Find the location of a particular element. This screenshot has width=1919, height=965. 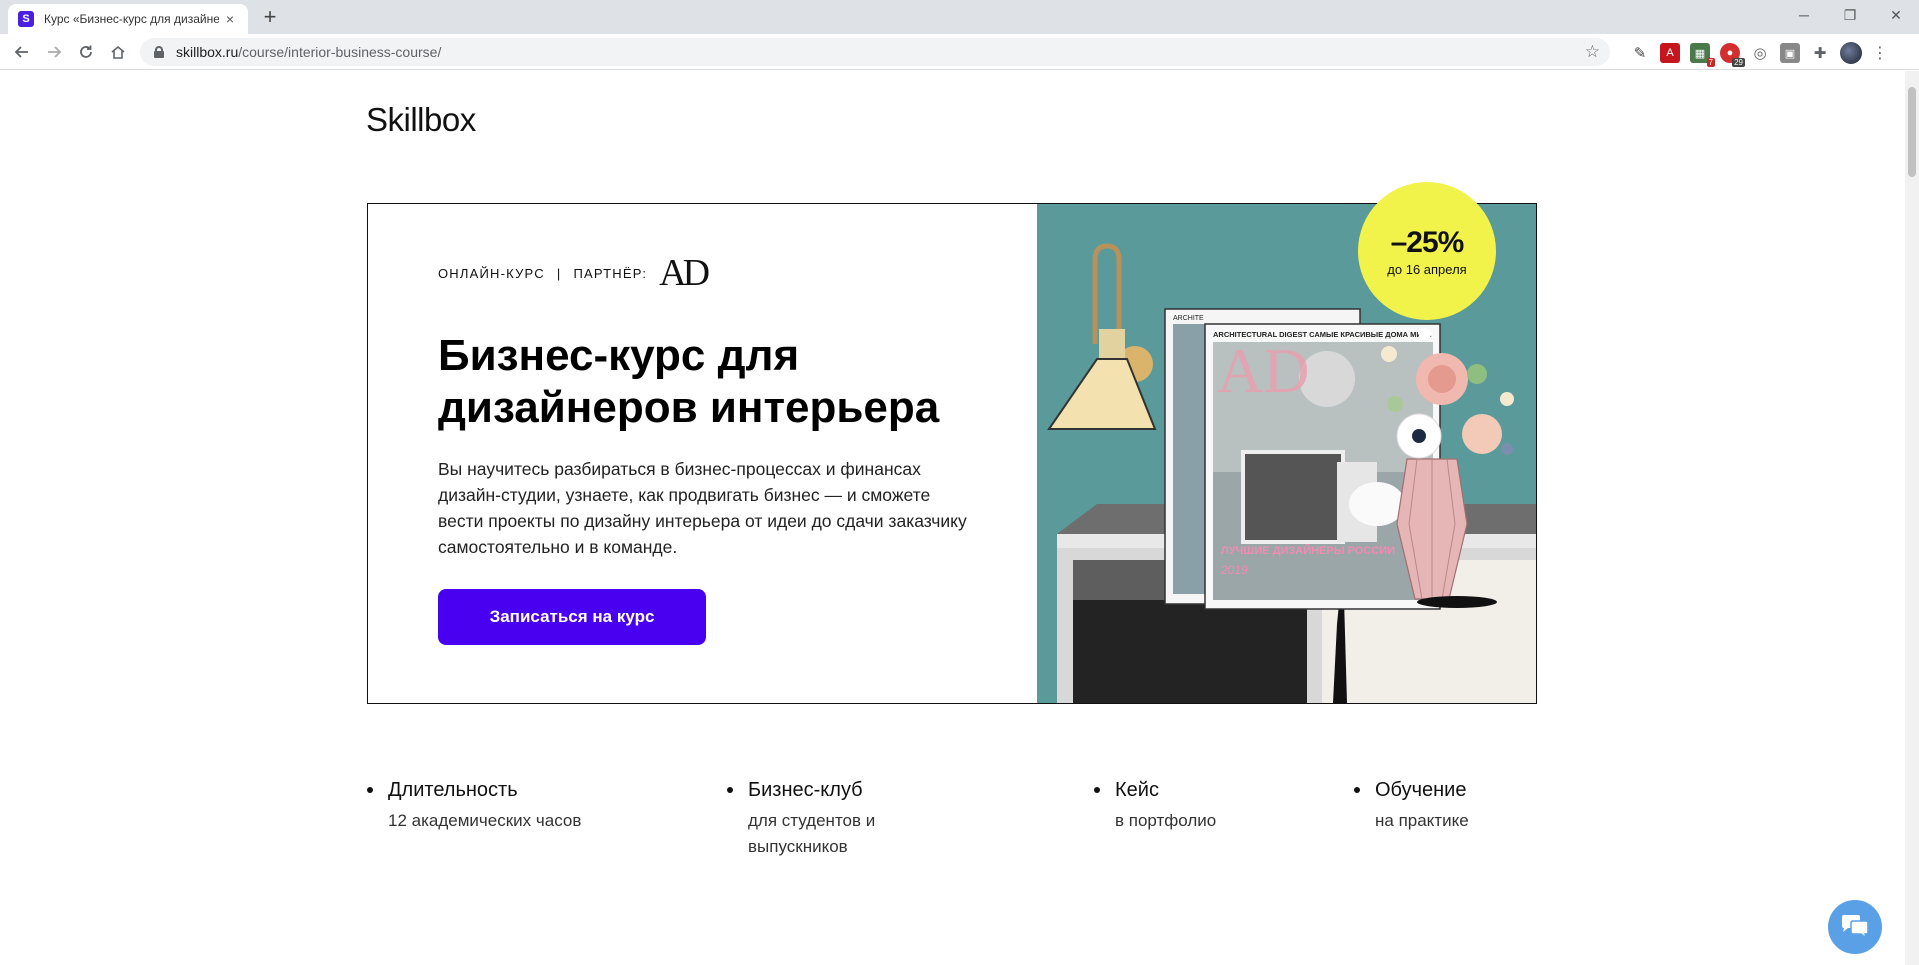

back-icon is located at coordinates (22, 52).